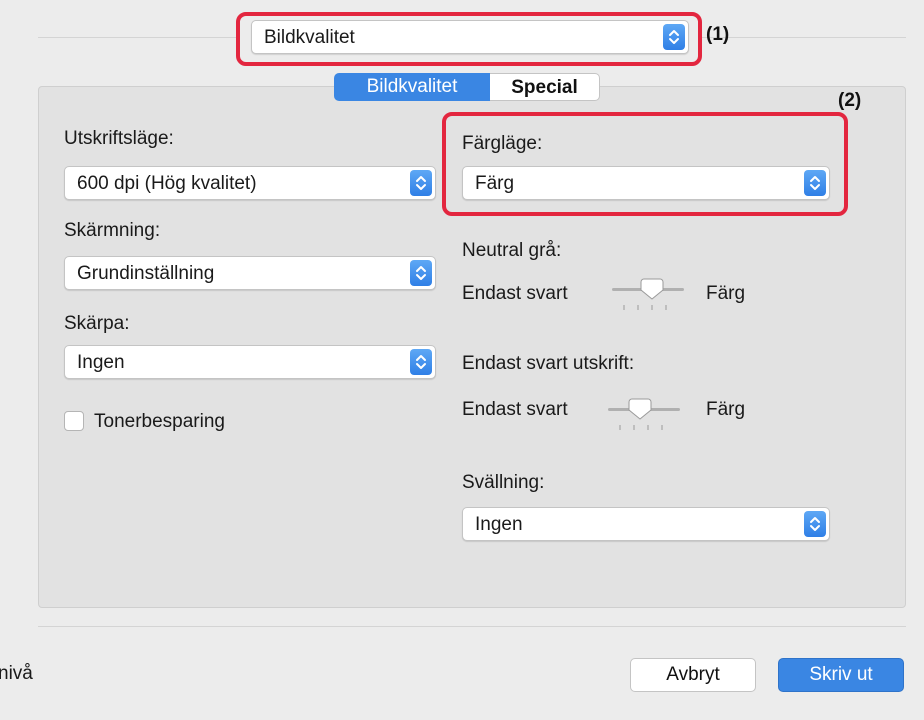 This screenshot has height=720, width=924. Describe the element at coordinates (112, 230) in the screenshot. I see `screening-label: Skärmning:` at that location.